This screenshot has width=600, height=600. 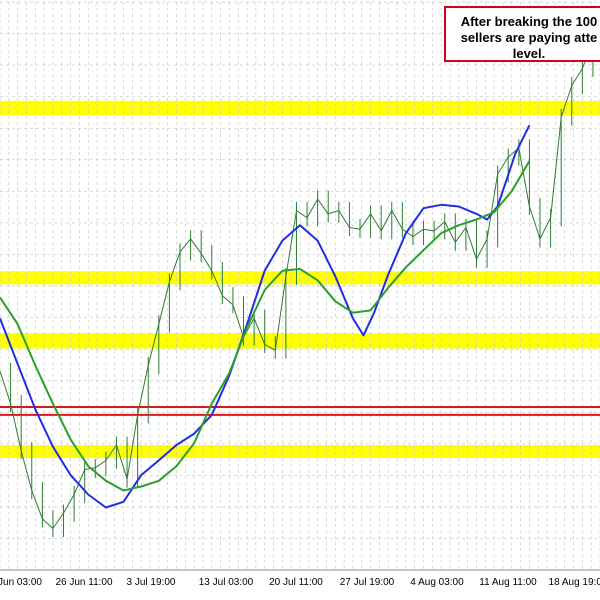 What do you see at coordinates (226, 582) in the screenshot?
I see `x-tick-label: 13 Jul 03:00` at bounding box center [226, 582].